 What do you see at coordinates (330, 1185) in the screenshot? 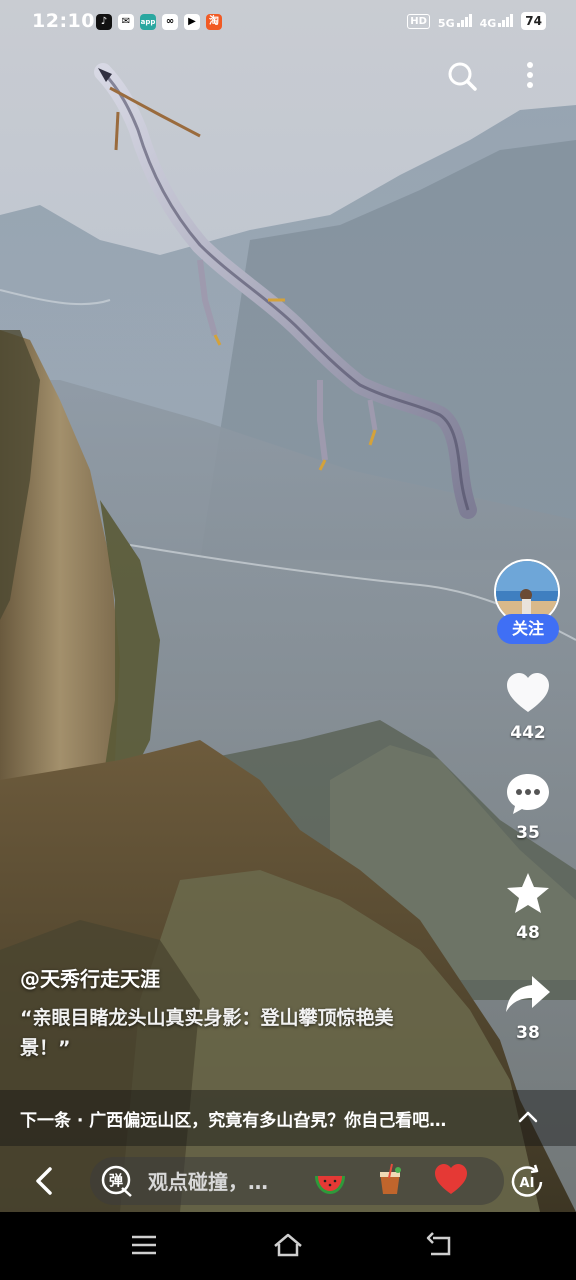
I see `watermelon-icon` at bounding box center [330, 1185].